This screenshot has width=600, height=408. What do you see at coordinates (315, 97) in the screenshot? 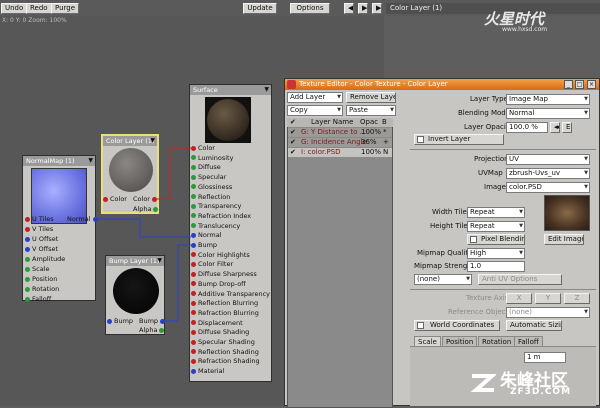
I see `add-layer-select: Add Layer` at bounding box center [315, 97].